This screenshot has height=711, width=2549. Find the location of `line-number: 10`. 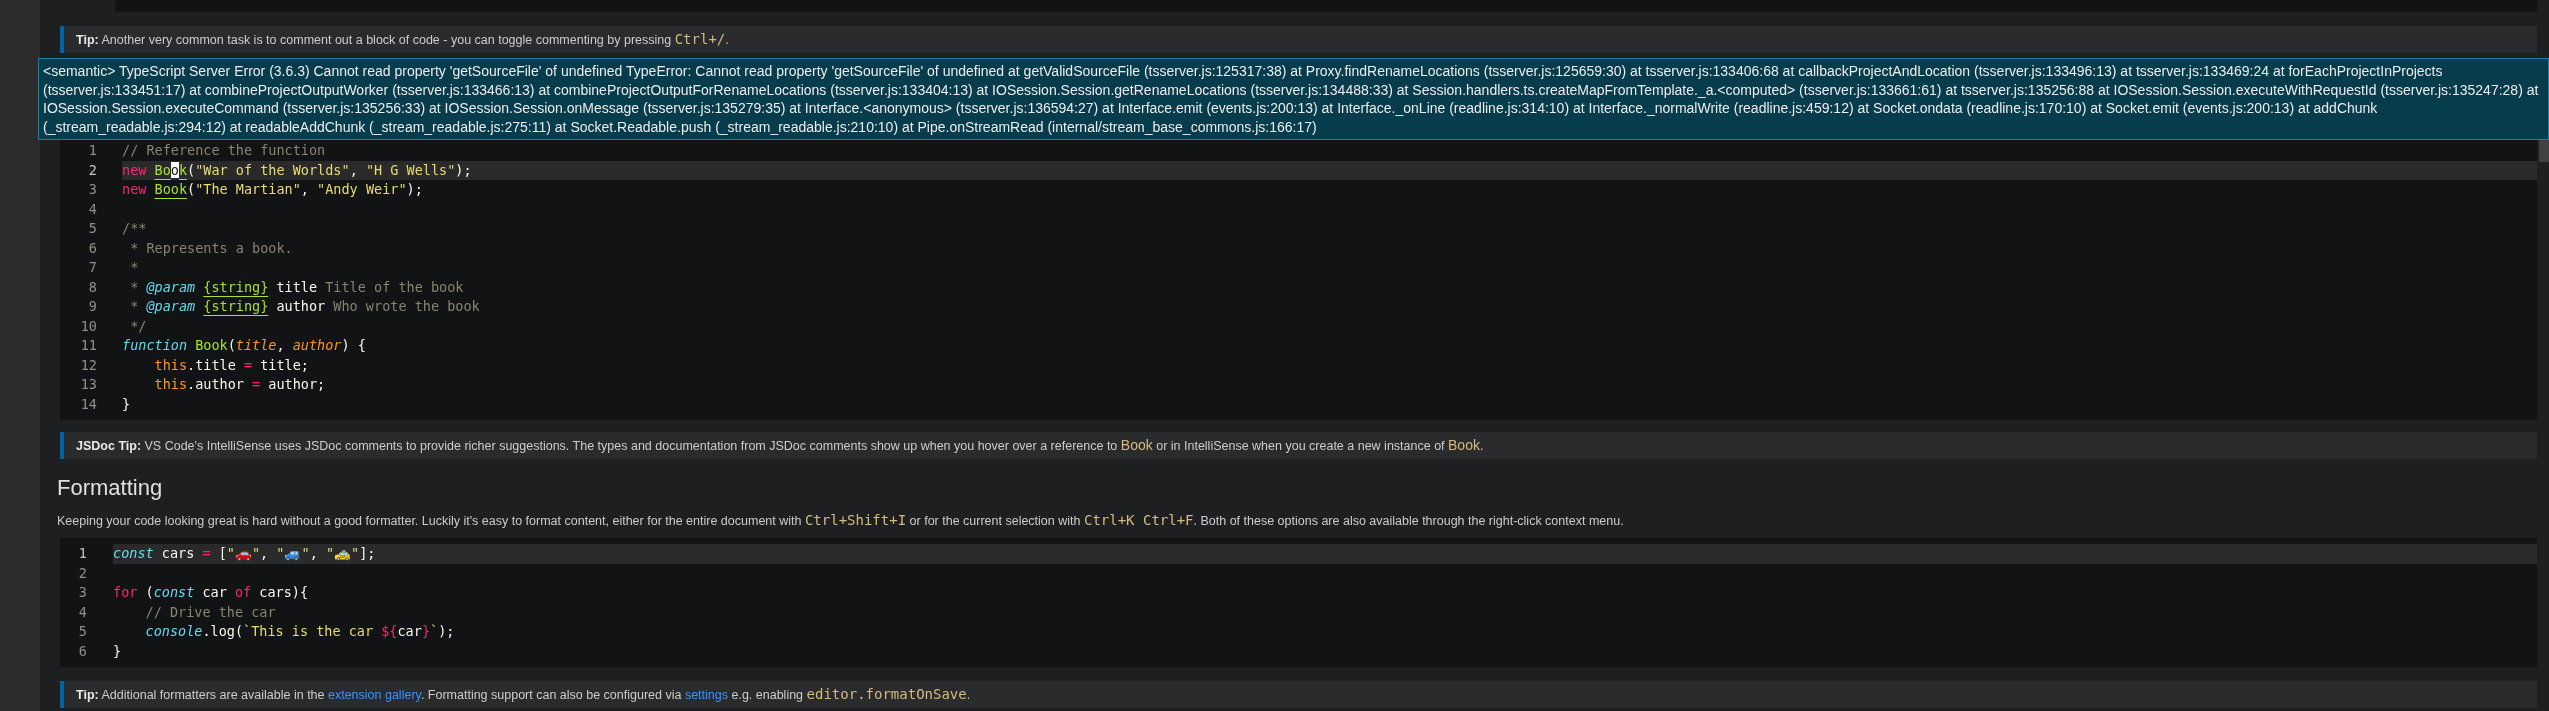

line-number: 10 is located at coordinates (88, 326).